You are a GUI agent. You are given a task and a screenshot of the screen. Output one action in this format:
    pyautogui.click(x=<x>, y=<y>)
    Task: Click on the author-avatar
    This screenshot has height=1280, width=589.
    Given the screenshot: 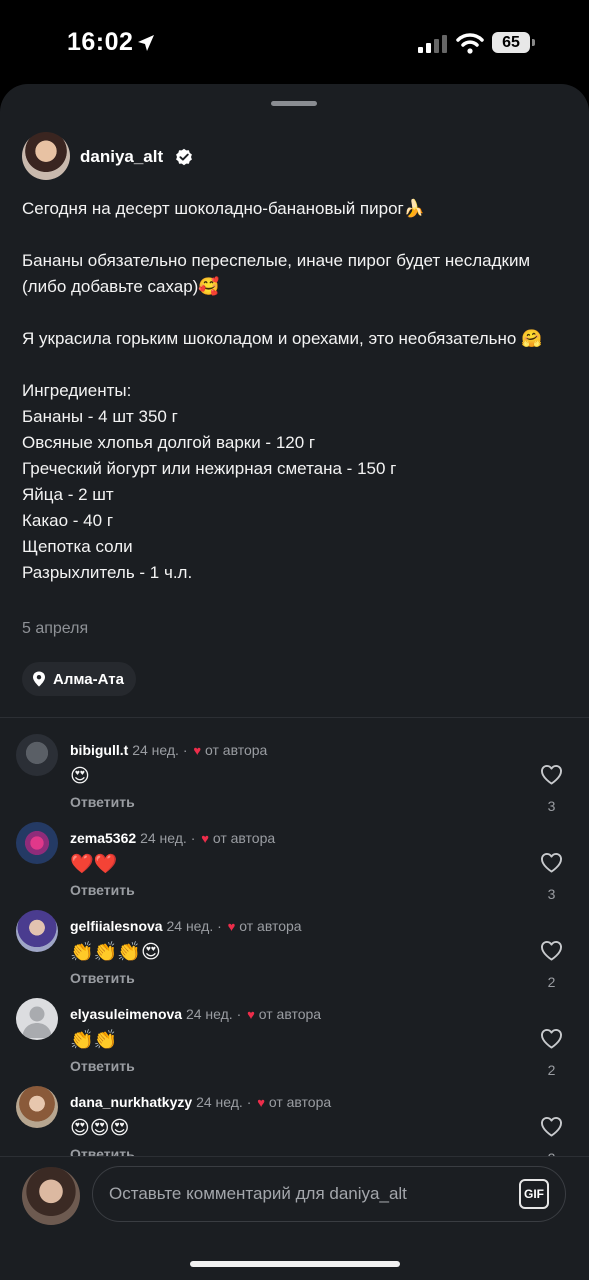 What is the action you would take?
    pyautogui.click(x=46, y=156)
    